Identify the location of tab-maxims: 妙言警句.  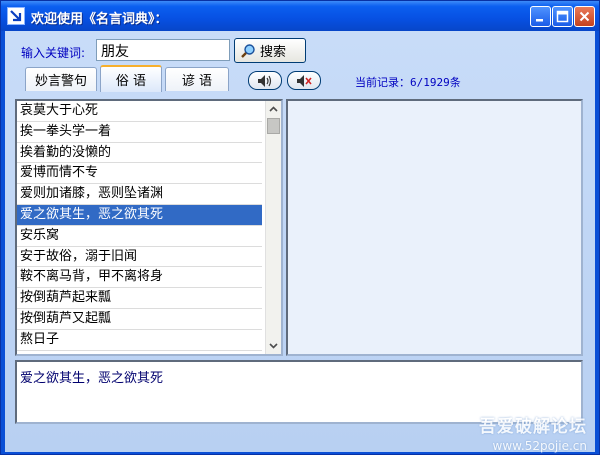
(61, 79).